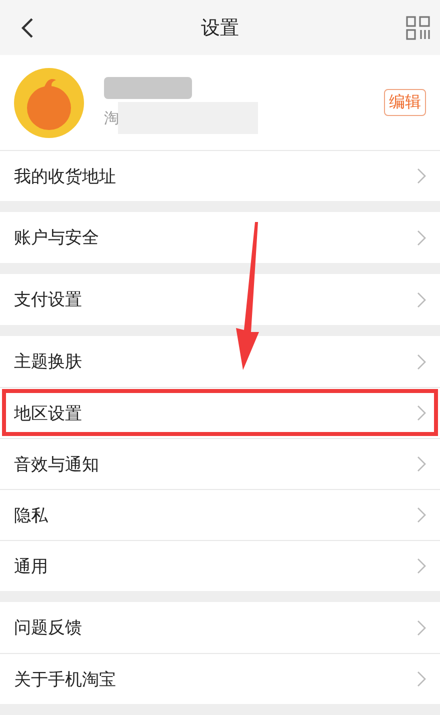 Image resolution: width=440 pixels, height=715 pixels. What do you see at coordinates (48, 628) in the screenshot?
I see `row-label: 问题反馈` at bounding box center [48, 628].